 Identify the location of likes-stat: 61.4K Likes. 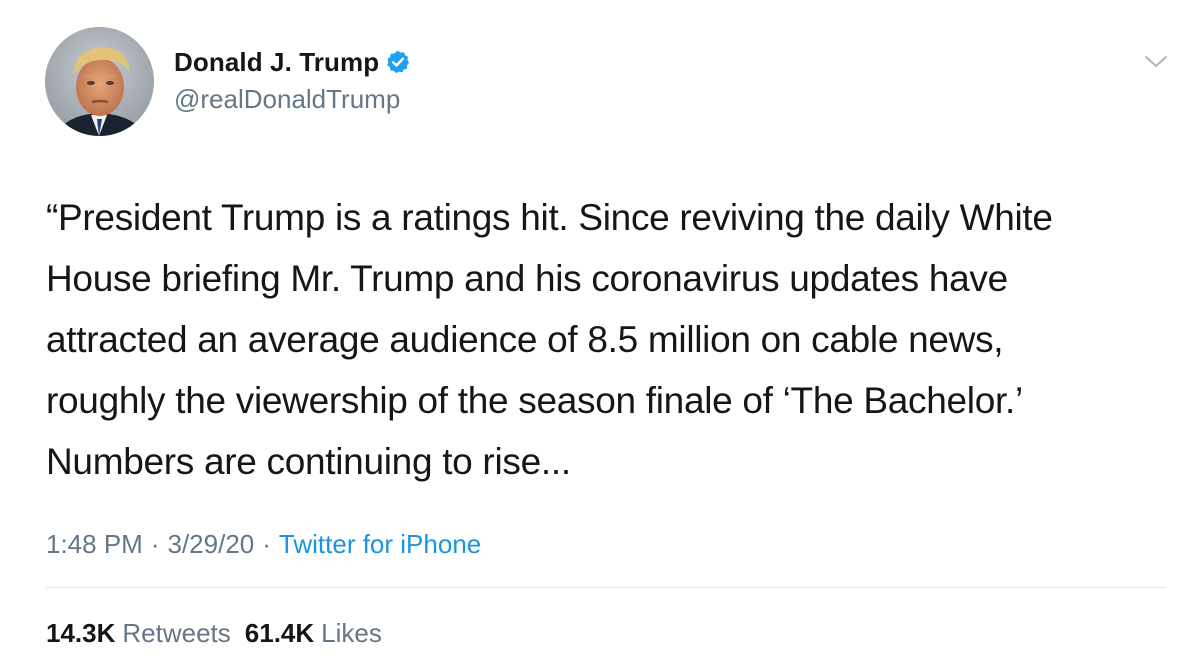
(313, 633).